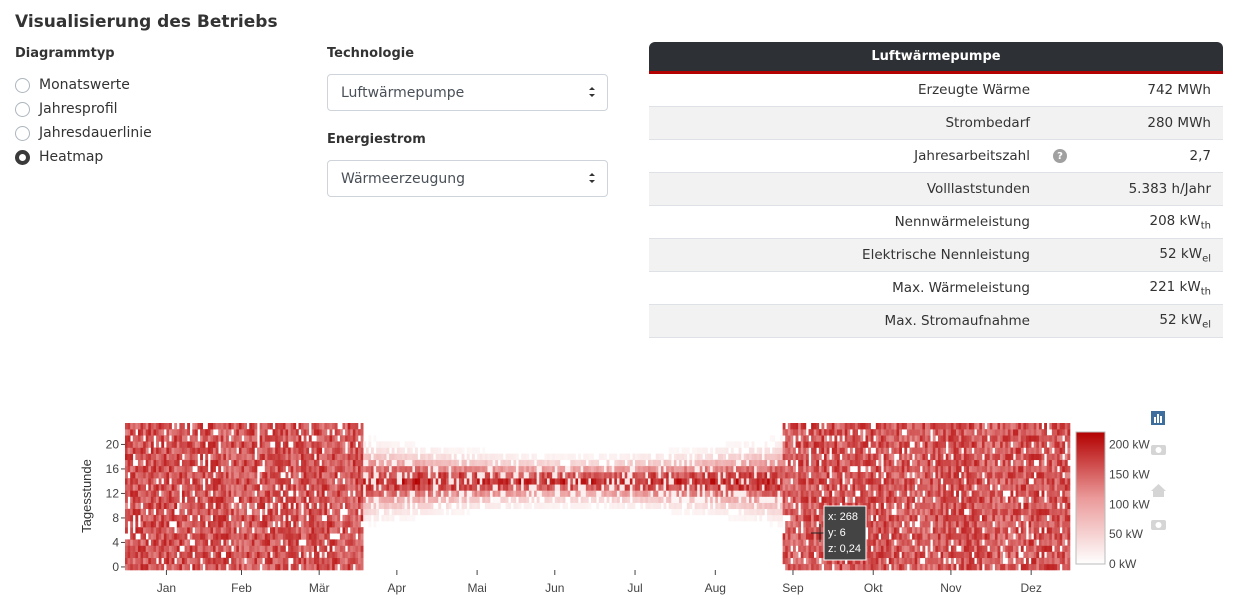  What do you see at coordinates (83, 109) in the screenshot?
I see `radio-jahresprofil: Jahresprofil` at bounding box center [83, 109].